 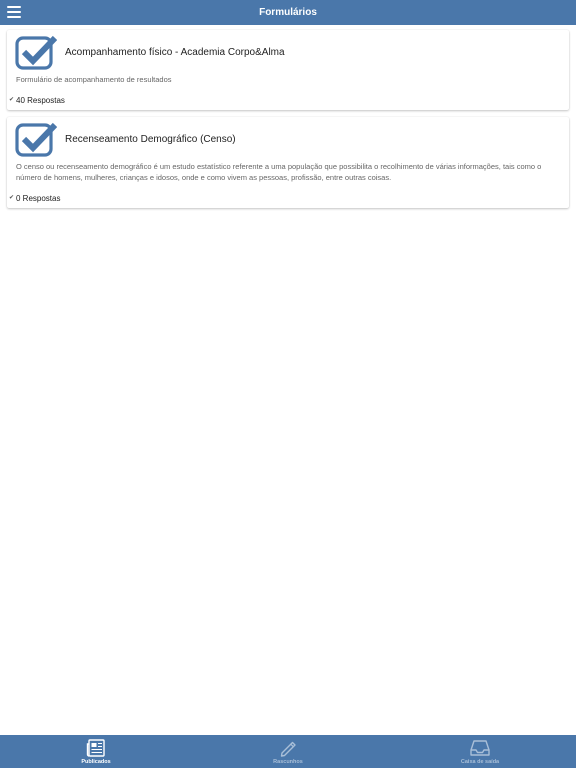 I want to click on inbox-tray-icon, so click(x=480, y=748).